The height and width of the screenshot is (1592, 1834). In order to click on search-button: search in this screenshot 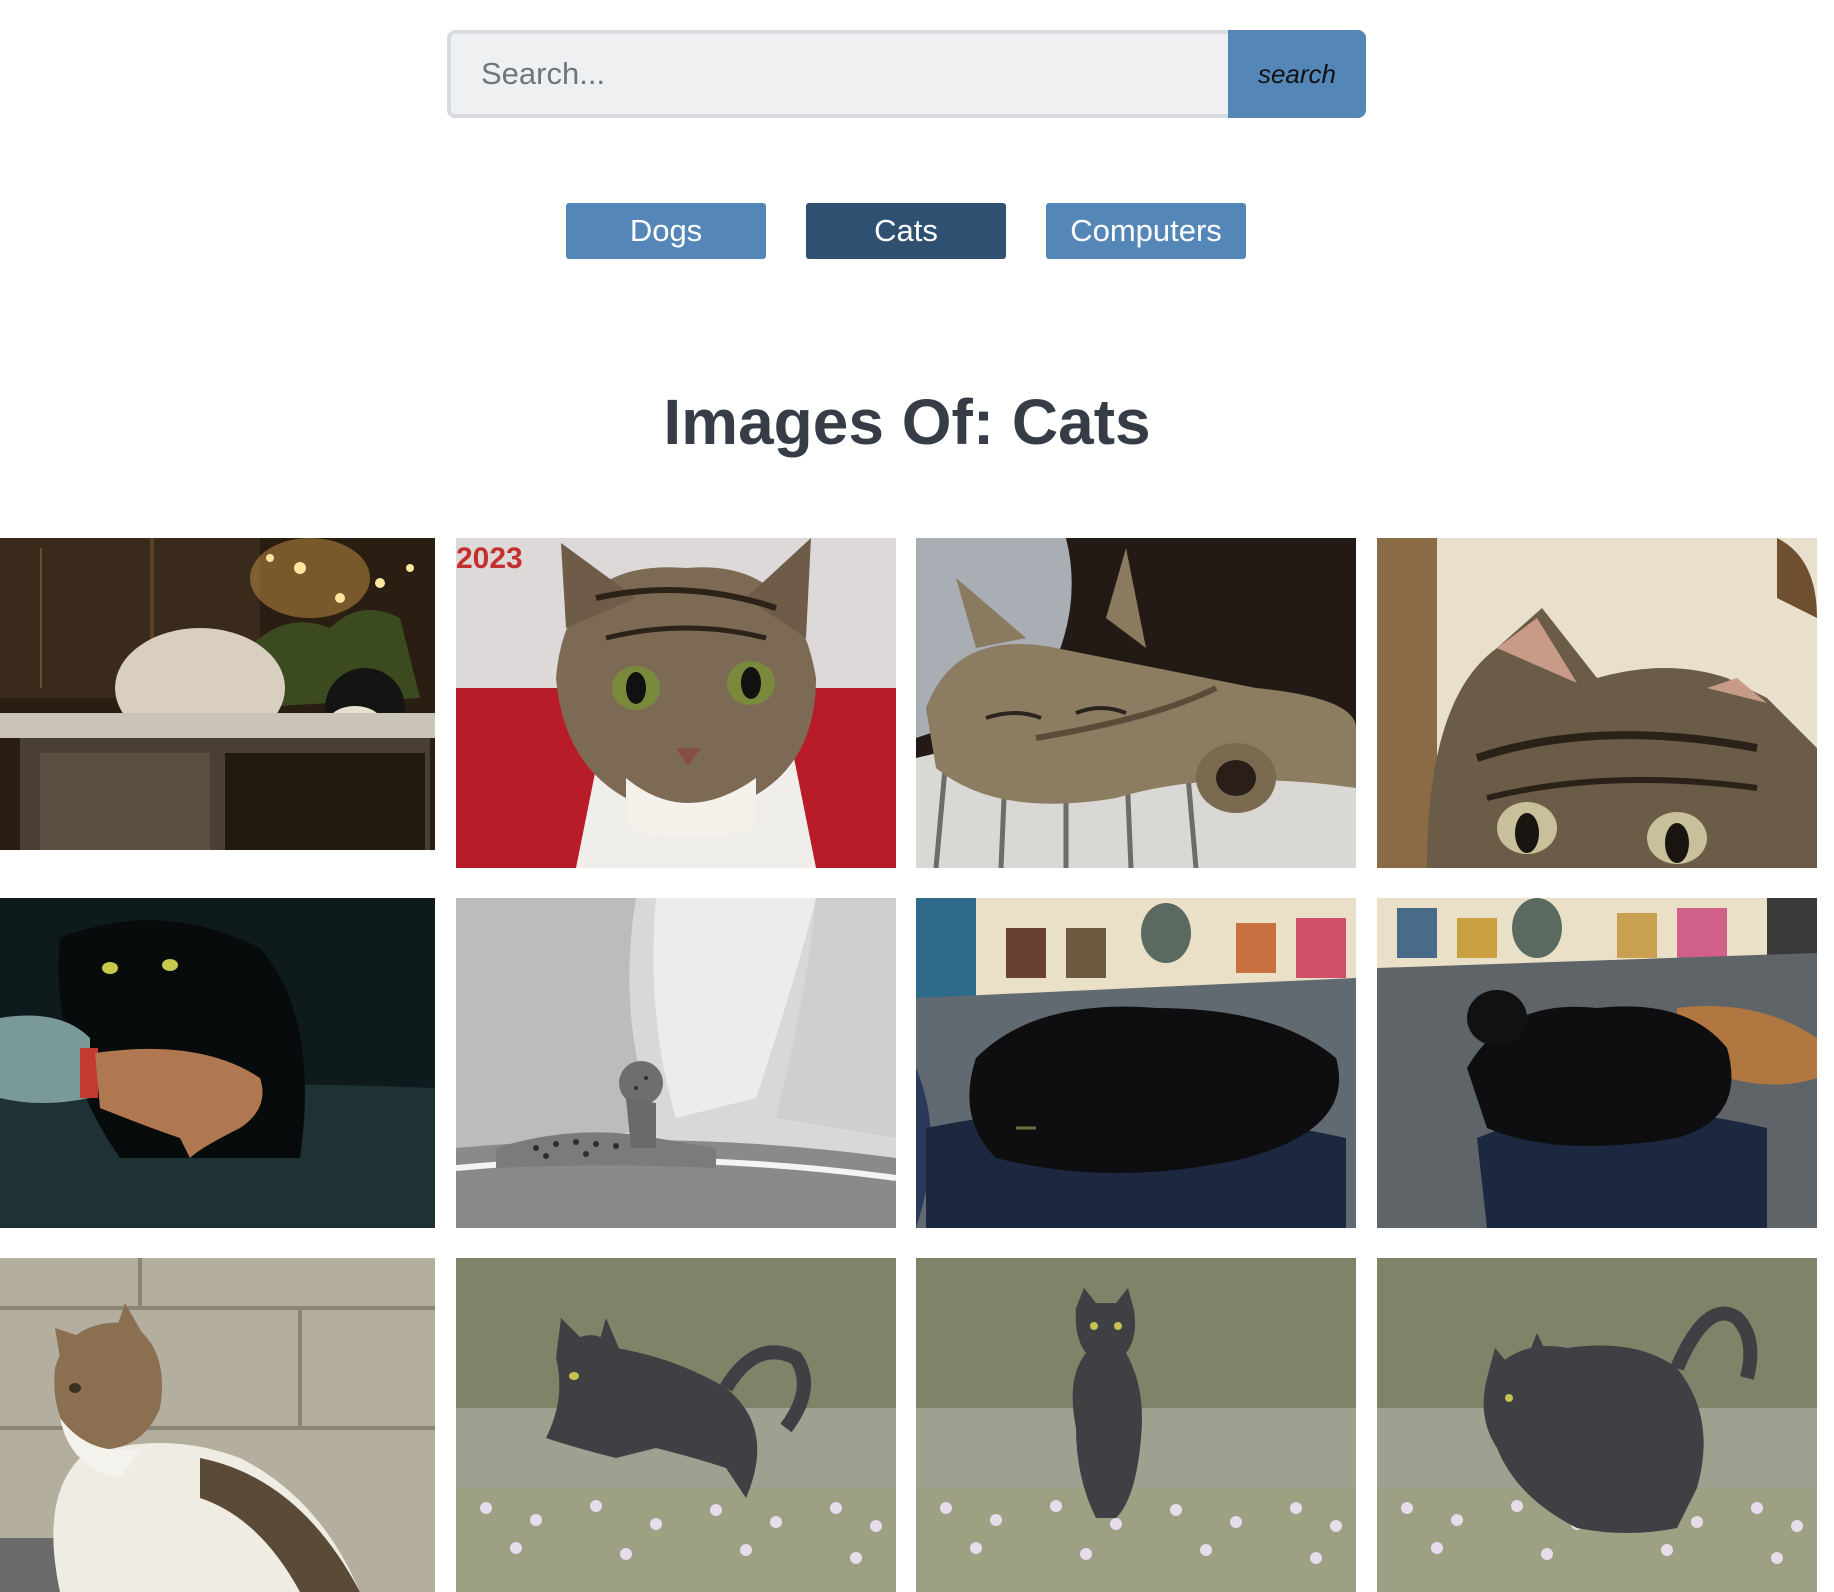, I will do `click(1297, 74)`.